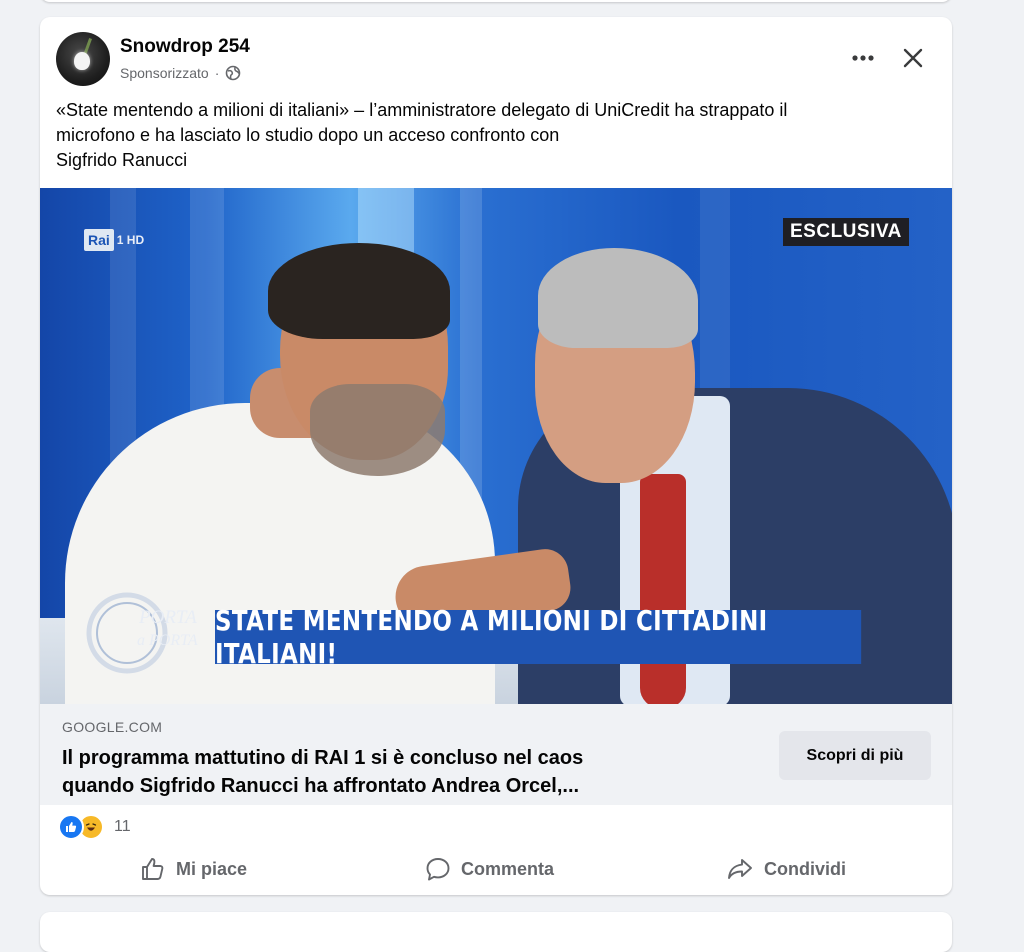 This screenshot has width=1024, height=952. I want to click on author-name: Snowdrop 254, so click(185, 47).